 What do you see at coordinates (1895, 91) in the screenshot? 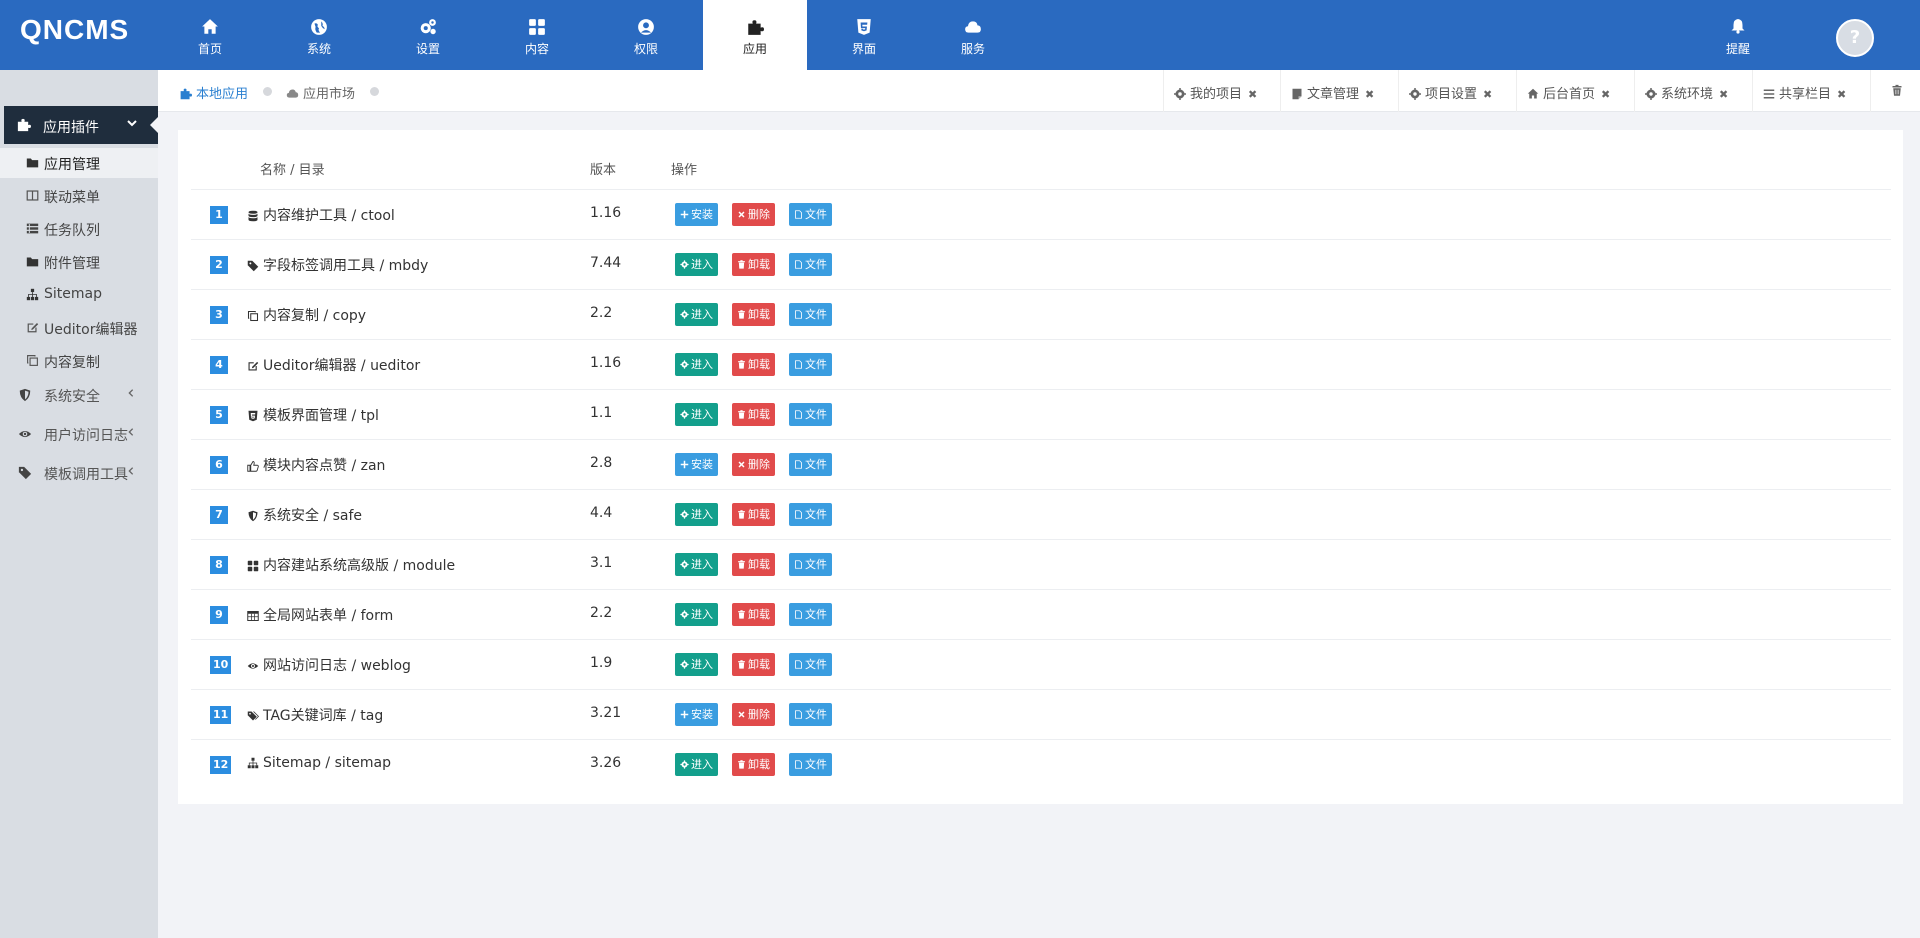
I see `quick-tab-trash` at bounding box center [1895, 91].